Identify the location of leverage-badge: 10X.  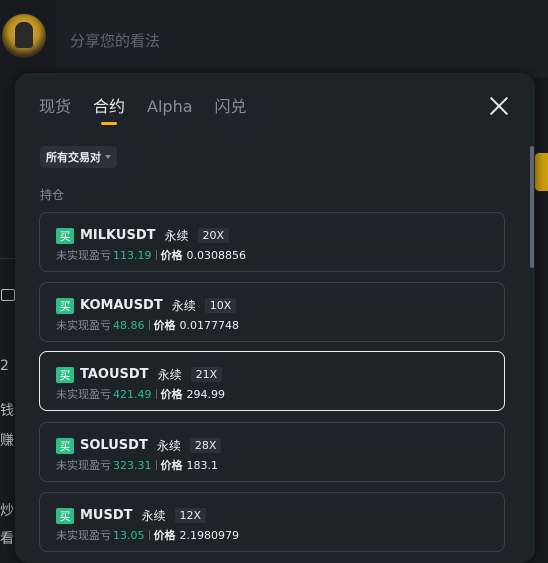
(220, 305).